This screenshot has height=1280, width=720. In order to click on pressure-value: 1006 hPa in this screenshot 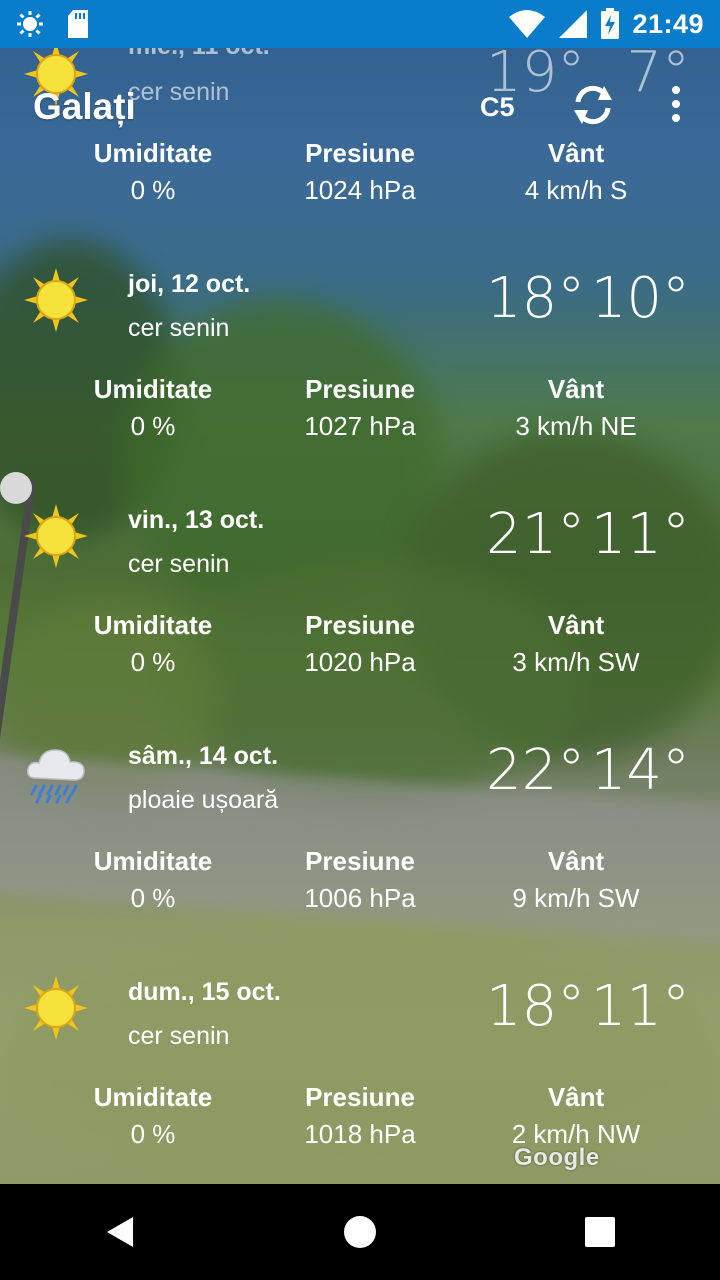, I will do `click(360, 898)`.